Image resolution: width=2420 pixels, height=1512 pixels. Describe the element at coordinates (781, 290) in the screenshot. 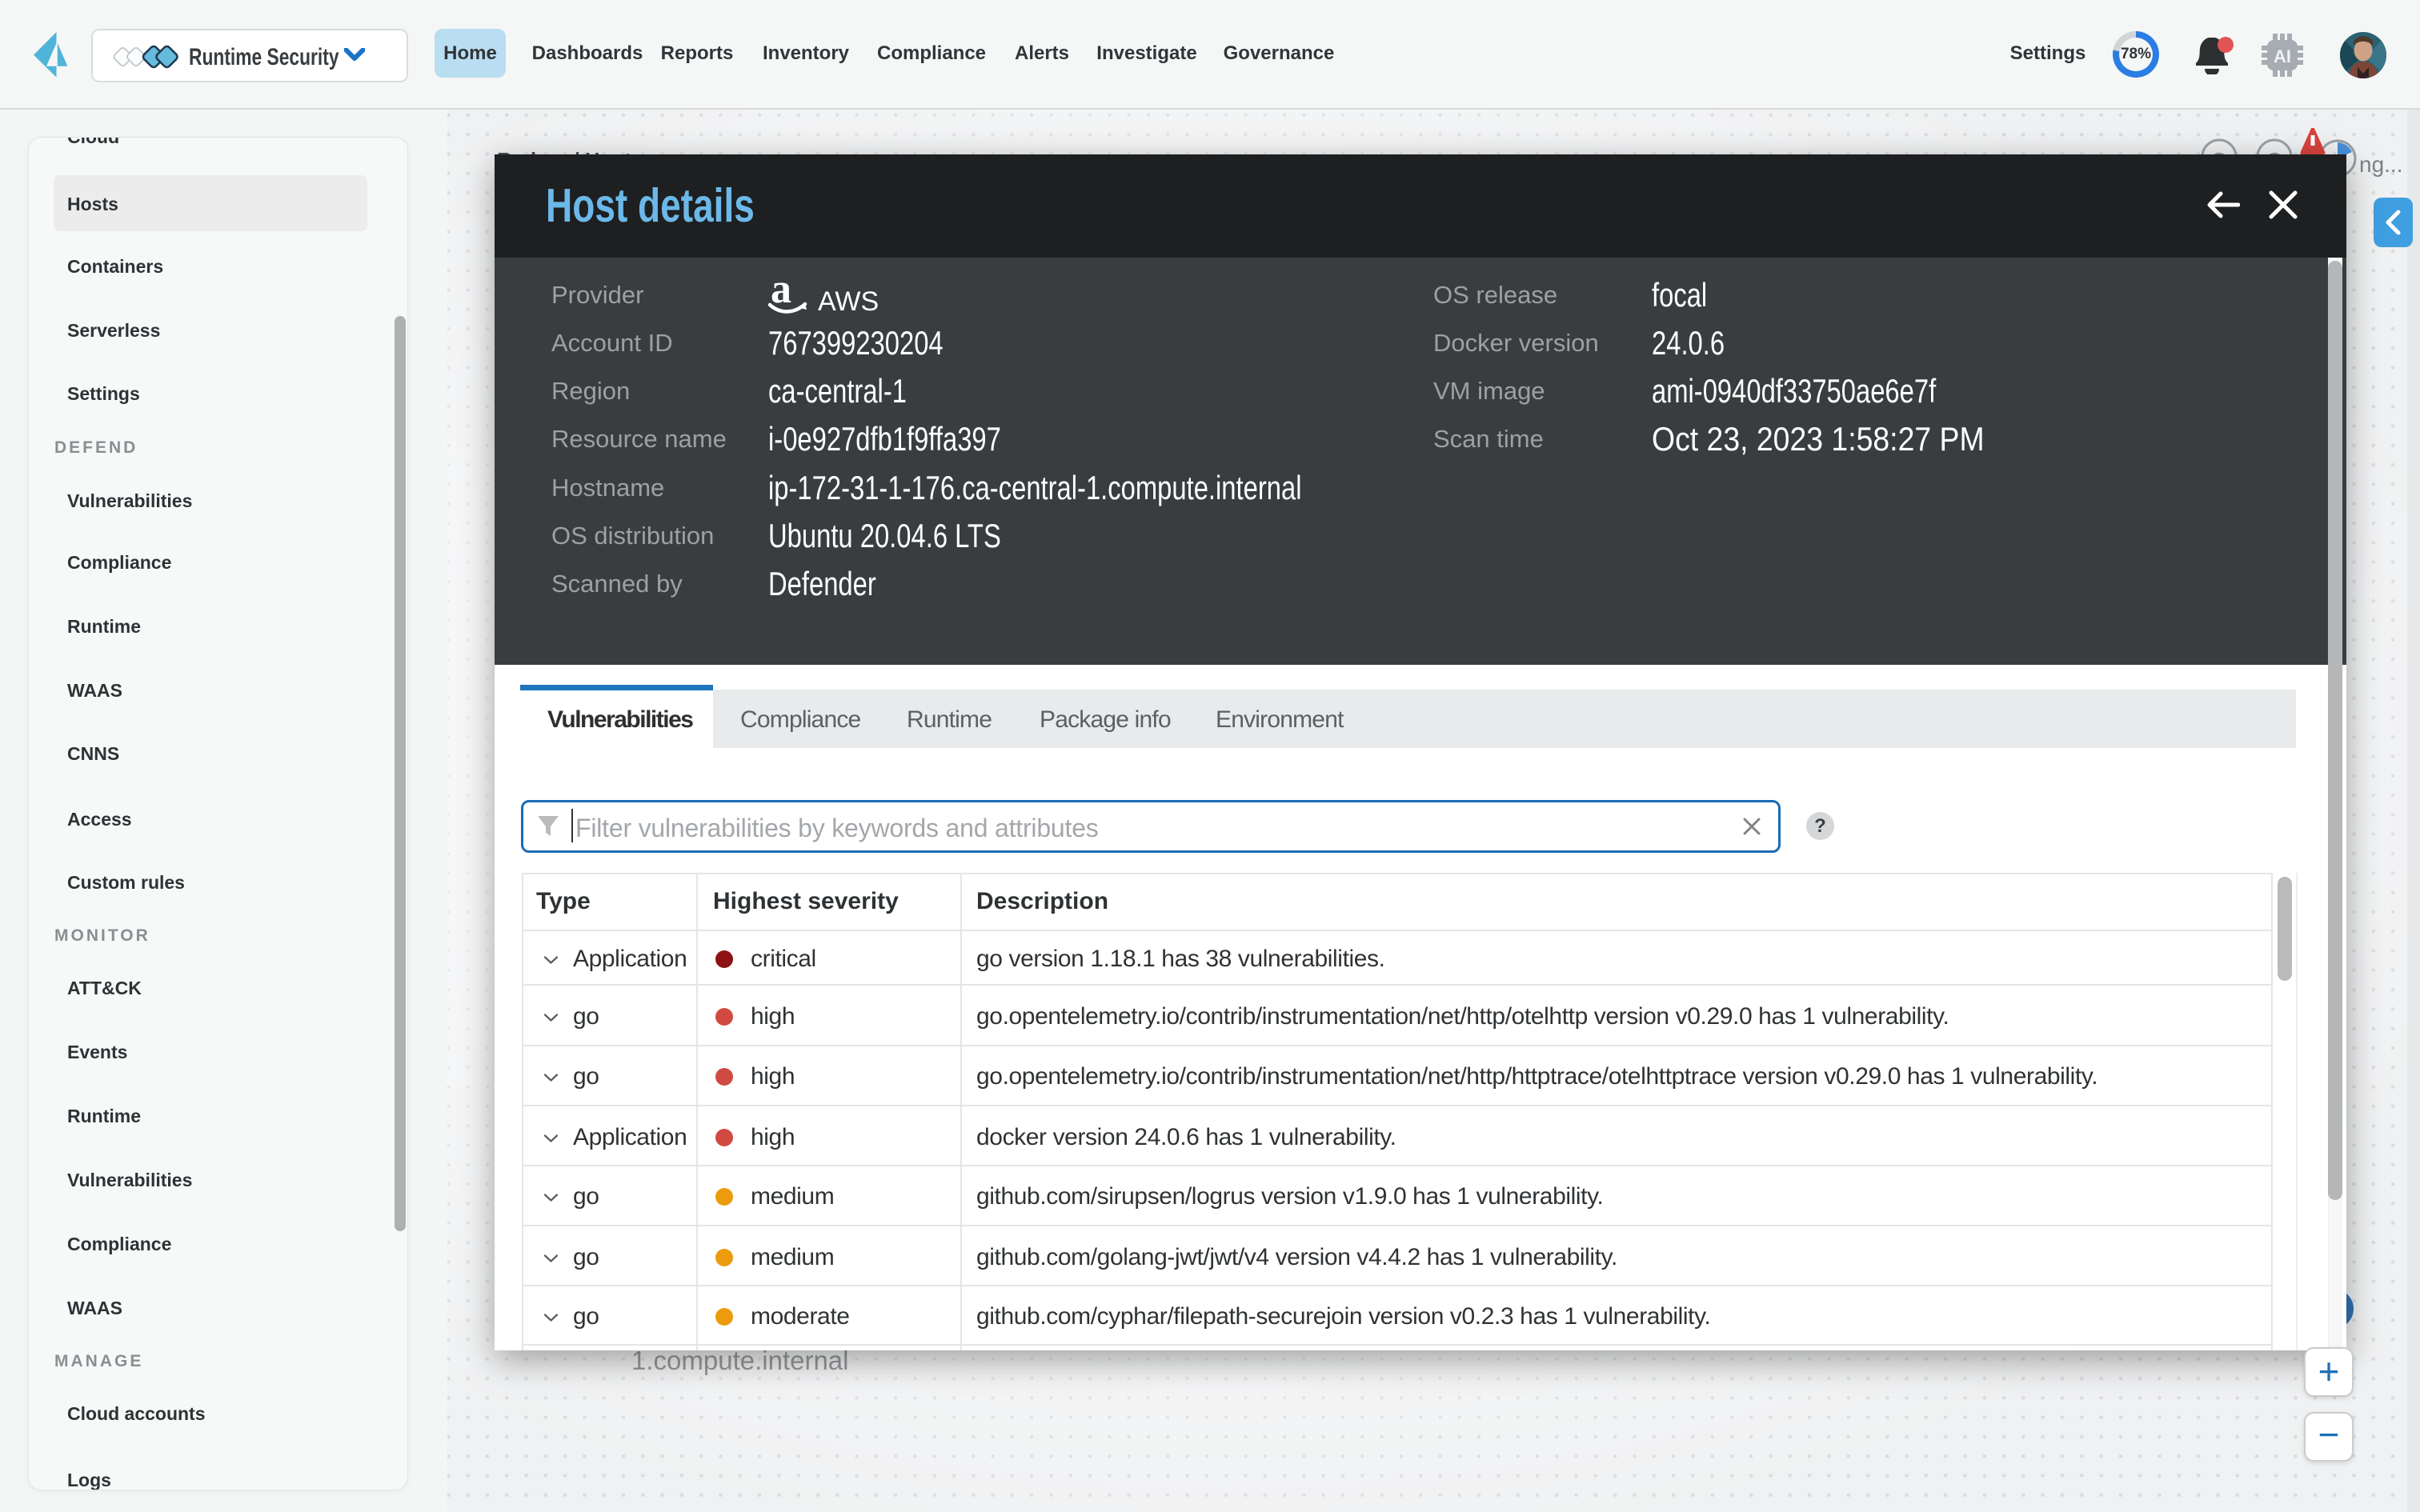

I see `svg-text: a` at that location.